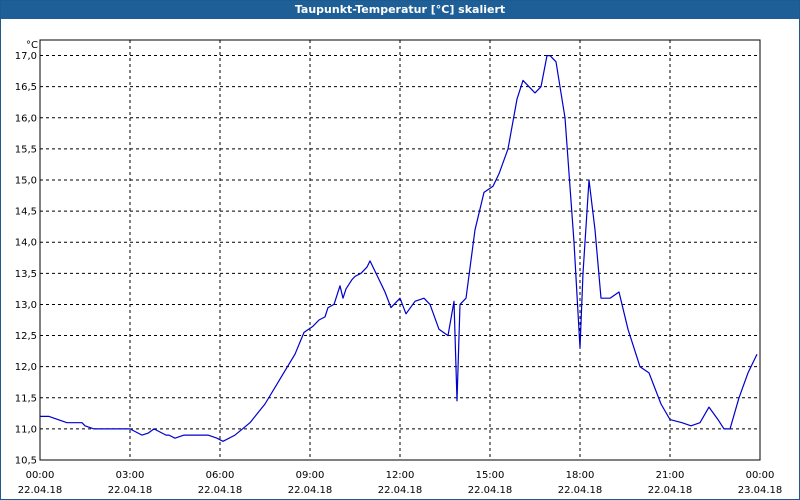 This screenshot has width=800, height=500. Describe the element at coordinates (26, 87) in the screenshot. I see `y-tick-label: 16,5` at that location.